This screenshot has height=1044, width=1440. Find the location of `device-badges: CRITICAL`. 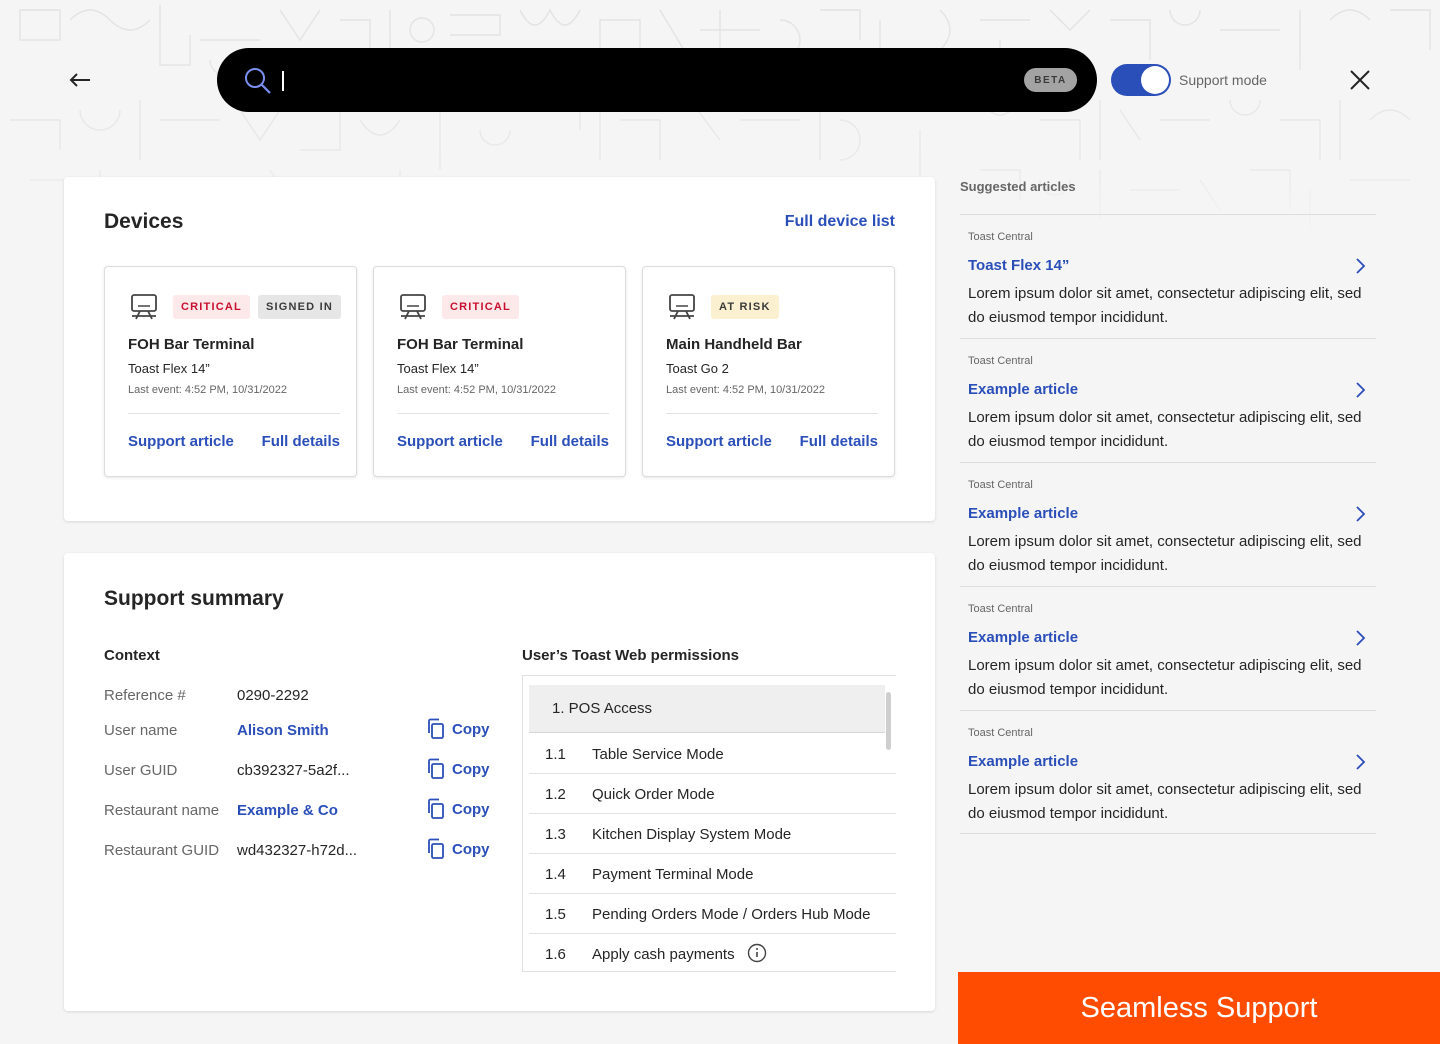

device-badges: CRITICAL is located at coordinates (480, 307).